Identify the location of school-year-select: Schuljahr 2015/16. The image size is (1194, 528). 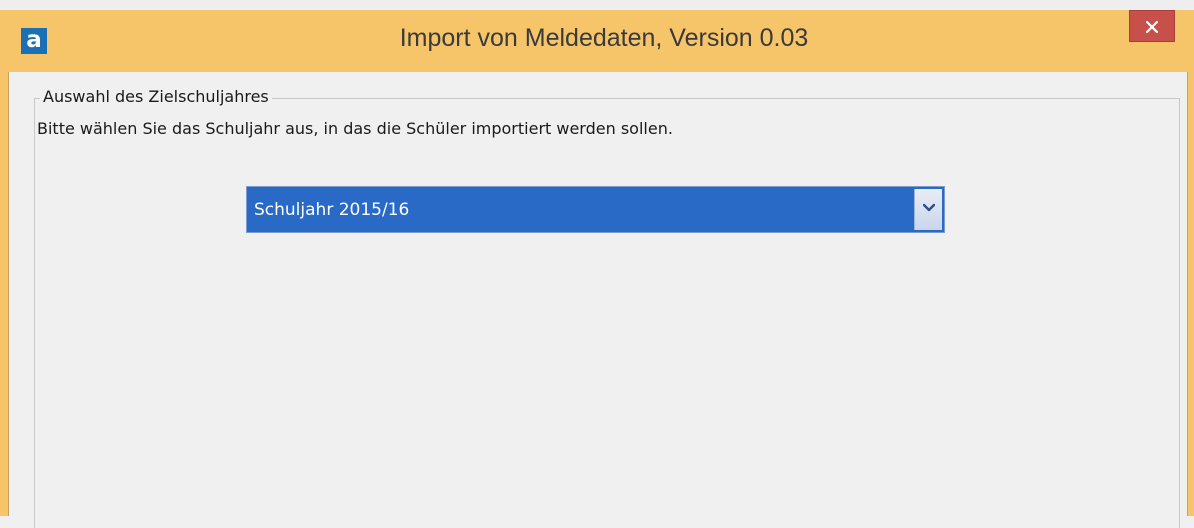
(595, 209).